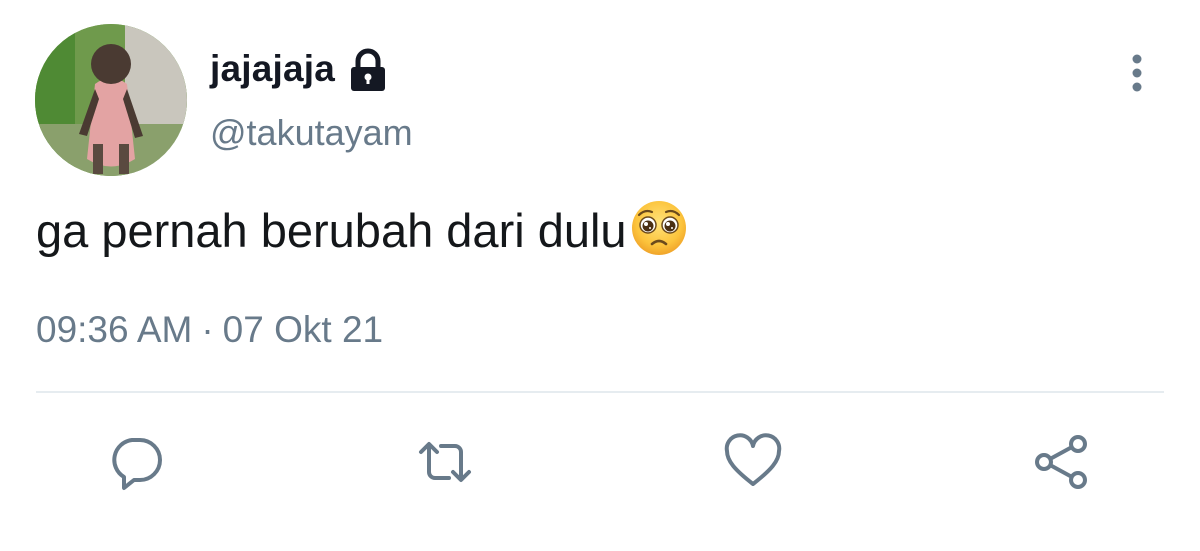 The height and width of the screenshot is (551, 1200). I want to click on tweet-text: ga pernah berubah dari dulu, so click(331, 230).